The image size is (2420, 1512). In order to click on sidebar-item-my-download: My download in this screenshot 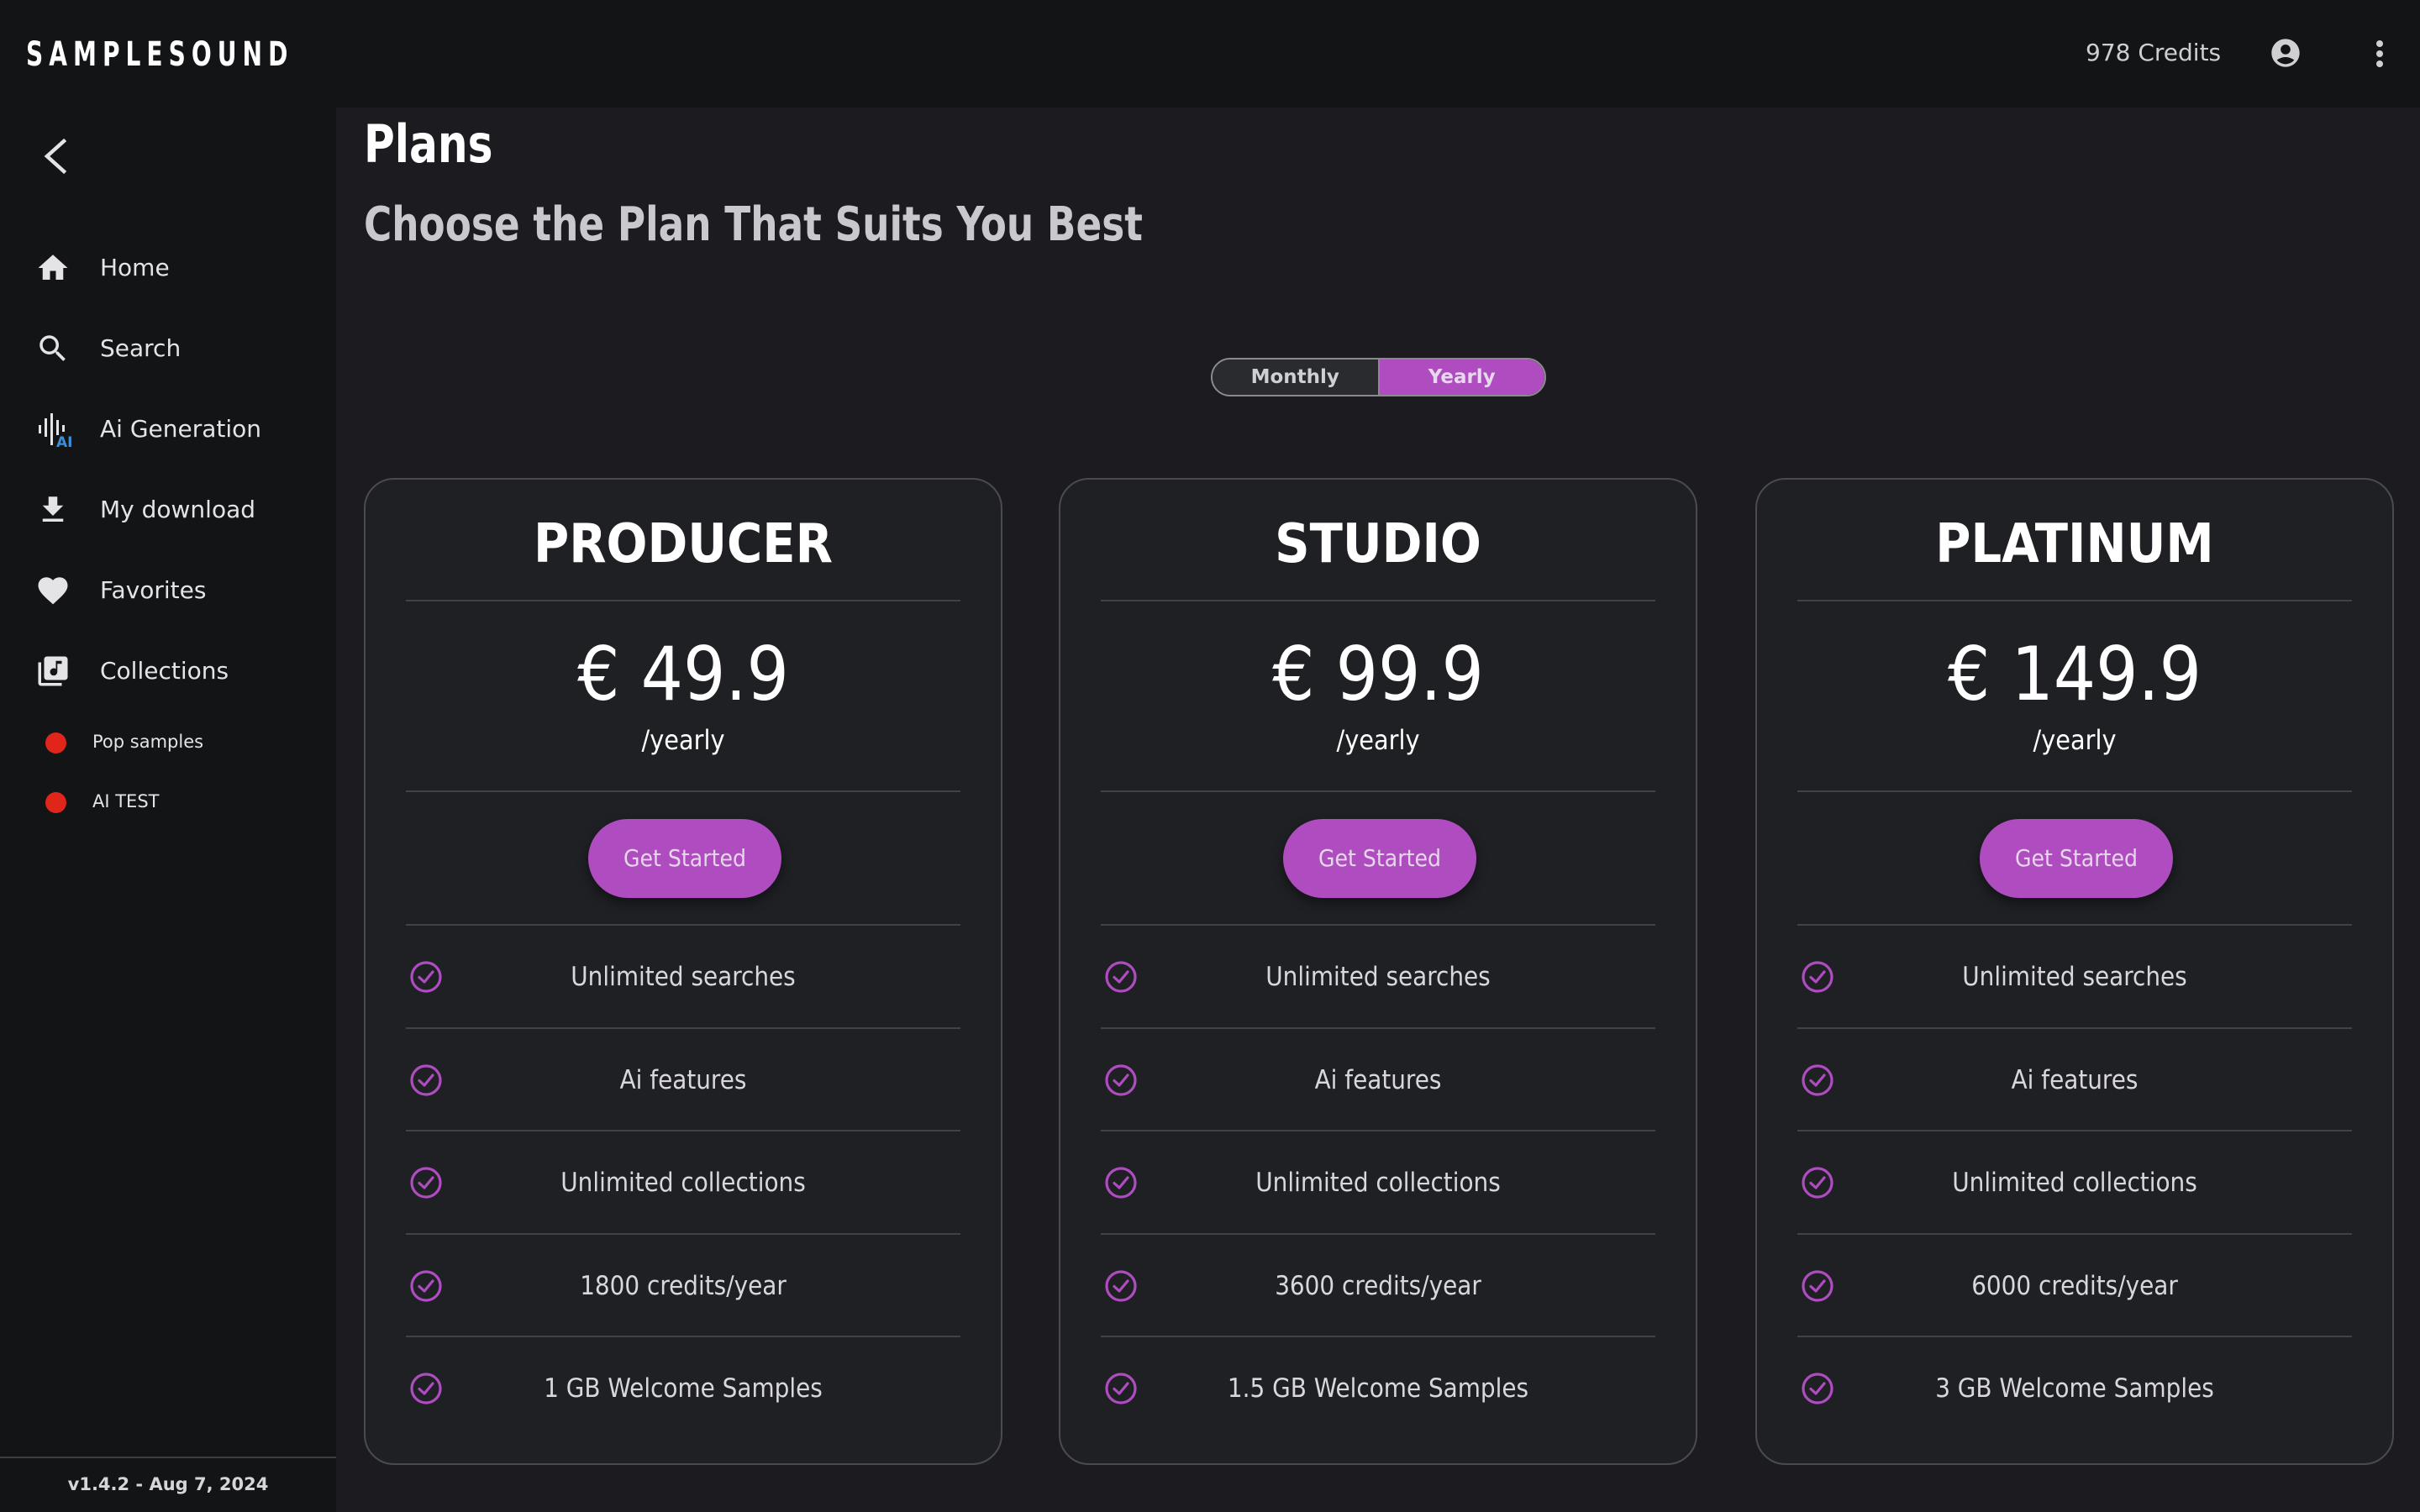, I will do `click(168, 509)`.